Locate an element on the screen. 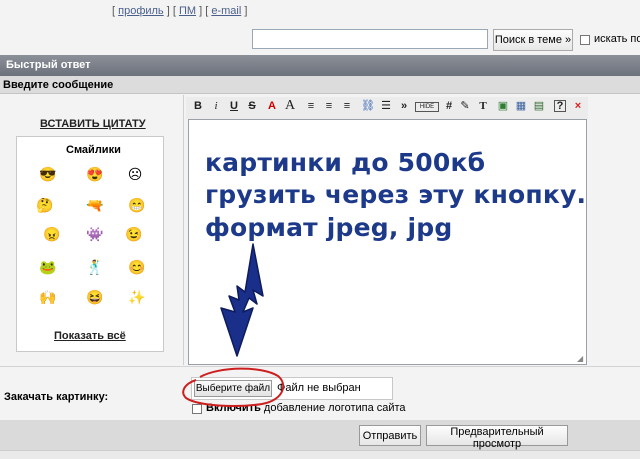 The width and height of the screenshot is (640, 459). smiley-wink-icon: 😉 is located at coordinates (133, 234).